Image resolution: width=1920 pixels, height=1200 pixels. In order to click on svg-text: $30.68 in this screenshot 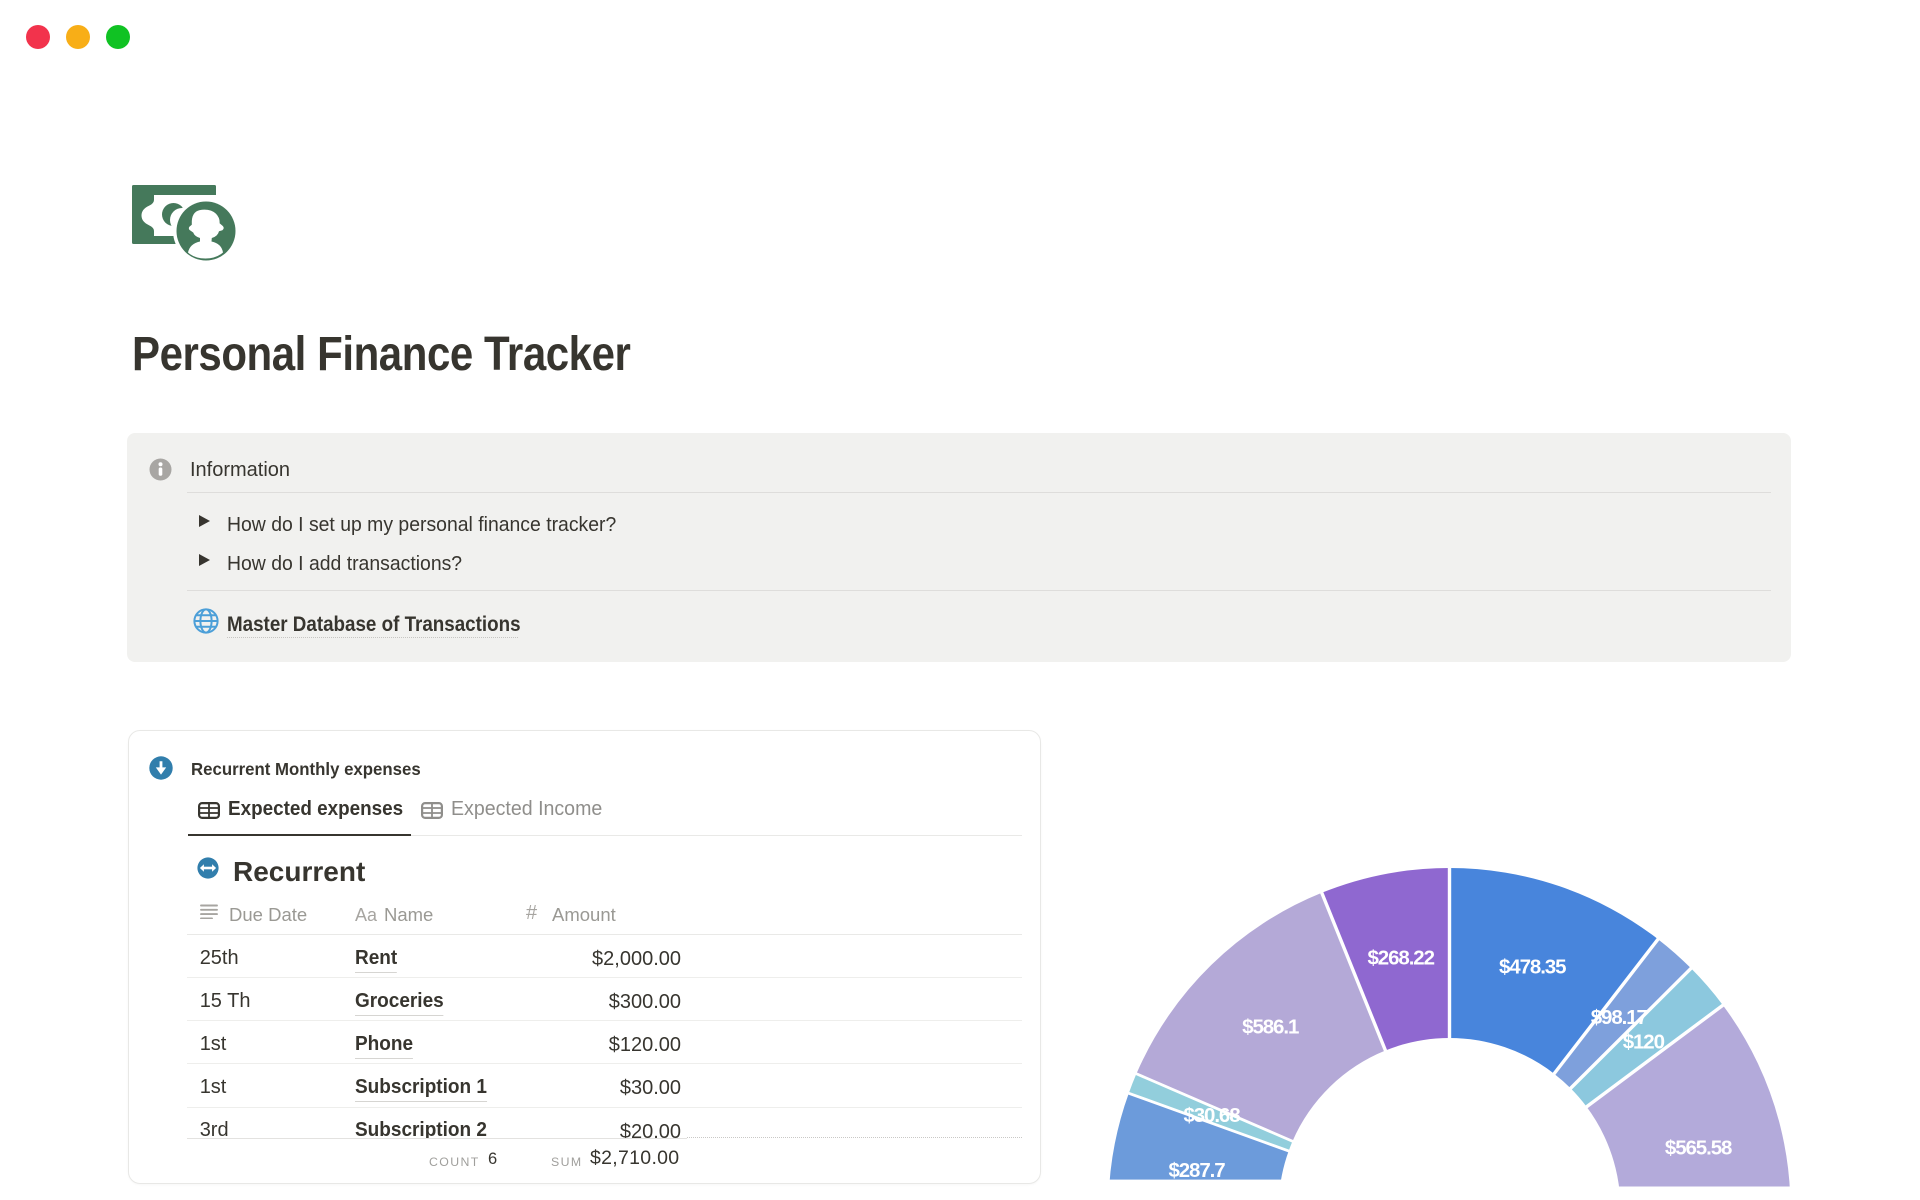, I will do `click(1211, 1115)`.